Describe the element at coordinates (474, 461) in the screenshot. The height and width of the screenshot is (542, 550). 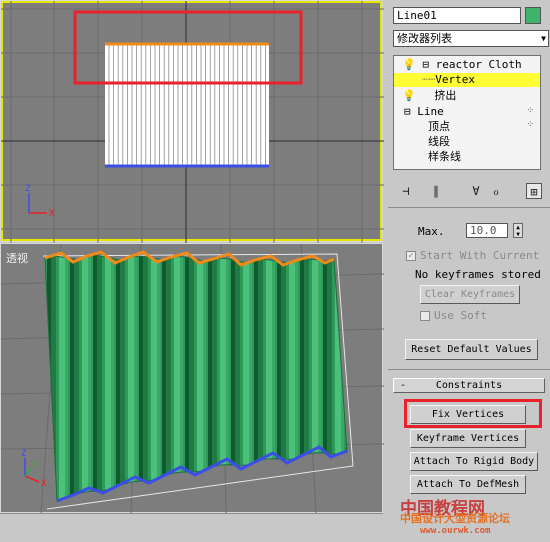
I see `attach-to-rigid-body-button: Attach To Rigid Body` at that location.